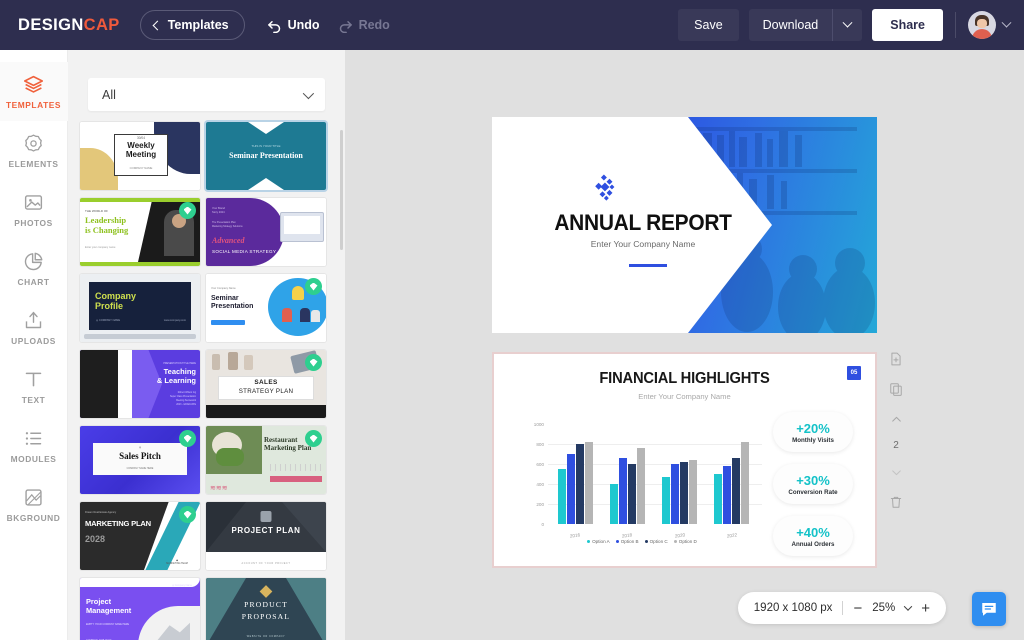 This screenshot has width=1024, height=640. Describe the element at coordinates (33, 517) in the screenshot. I see `sidebar-label-bkground: BKGROUND` at that location.